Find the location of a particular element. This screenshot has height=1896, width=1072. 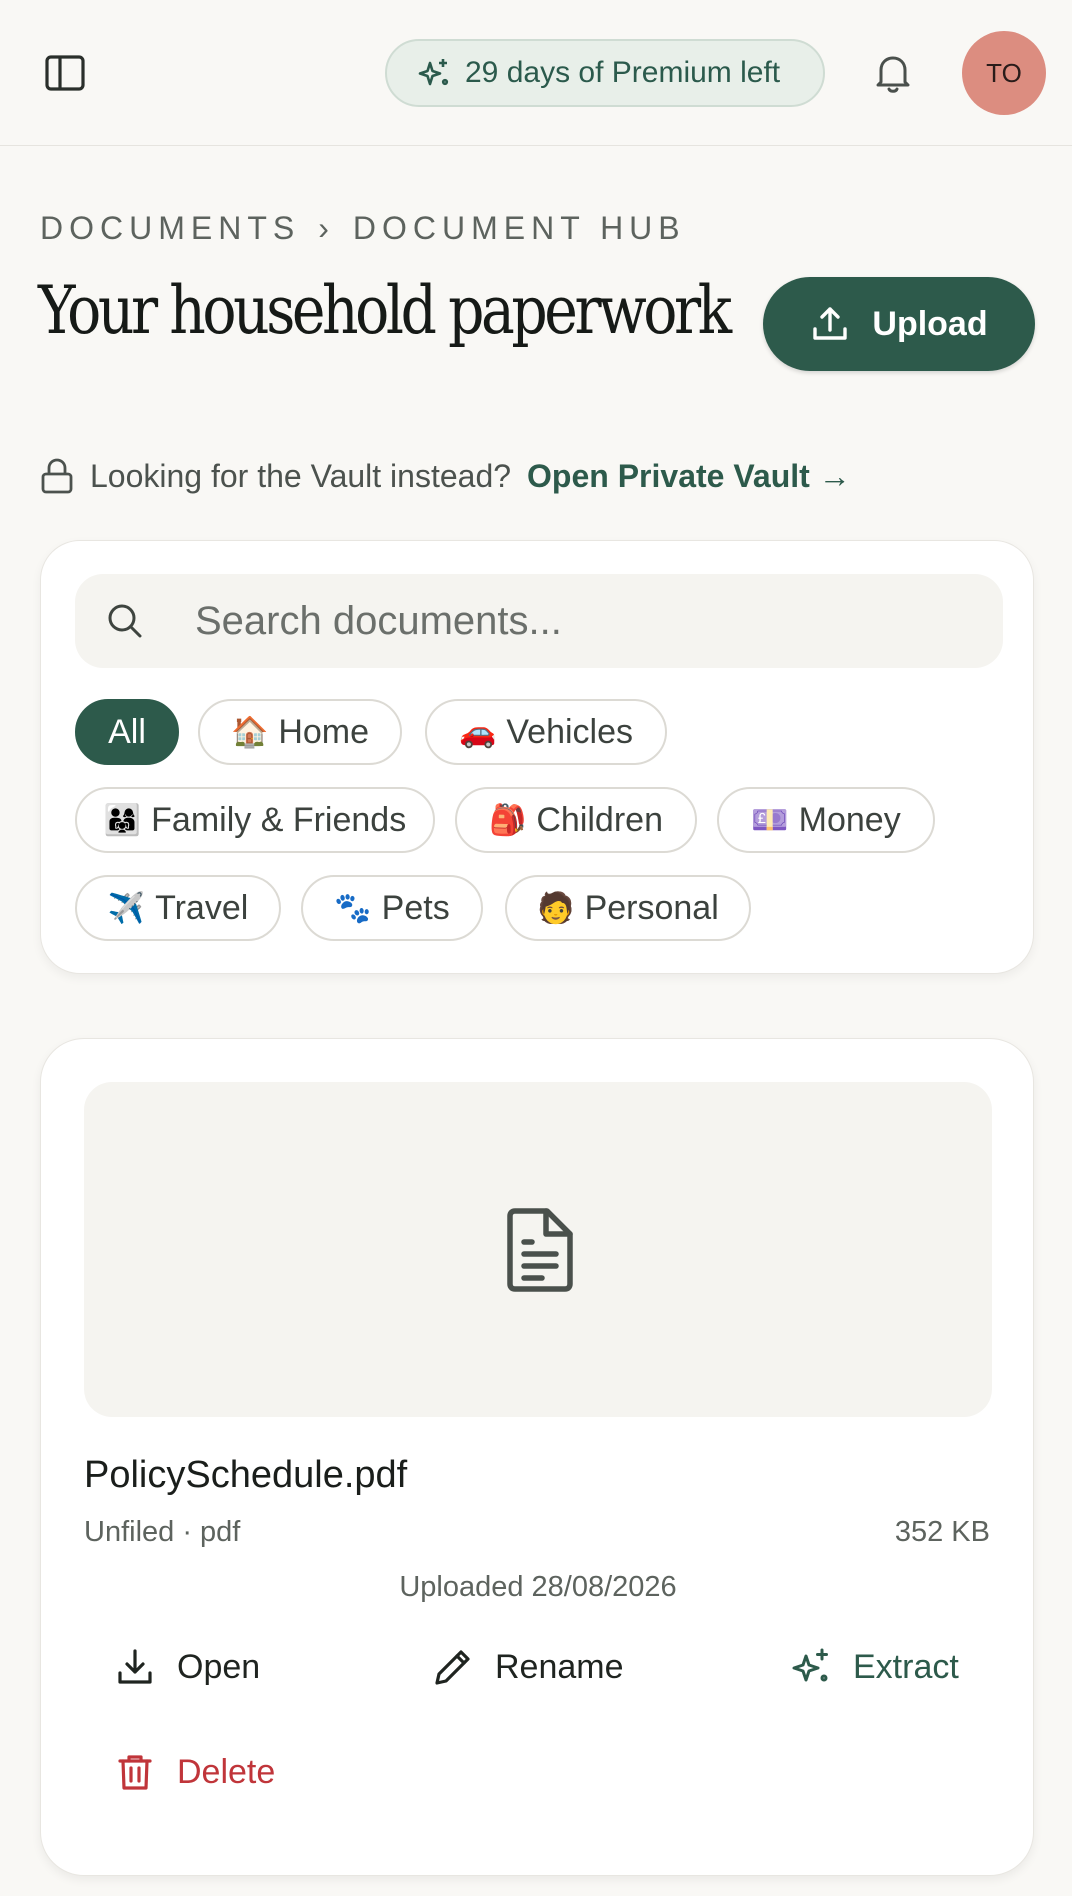

rename-button: Rename is located at coordinates (528, 1667).